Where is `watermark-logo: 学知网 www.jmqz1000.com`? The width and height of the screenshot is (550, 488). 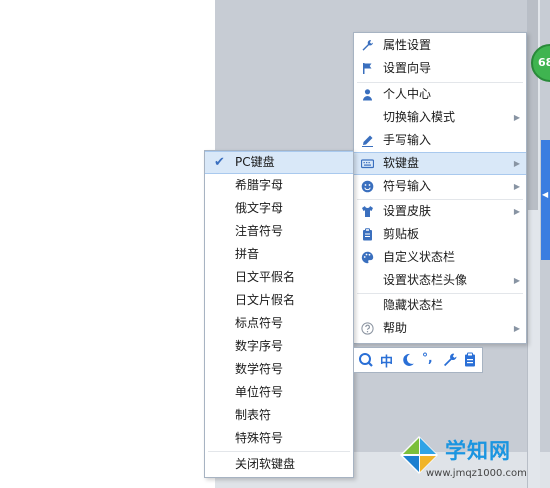
watermark-logo: 学知网 www.jmqz1000.com is located at coordinates (471, 460).